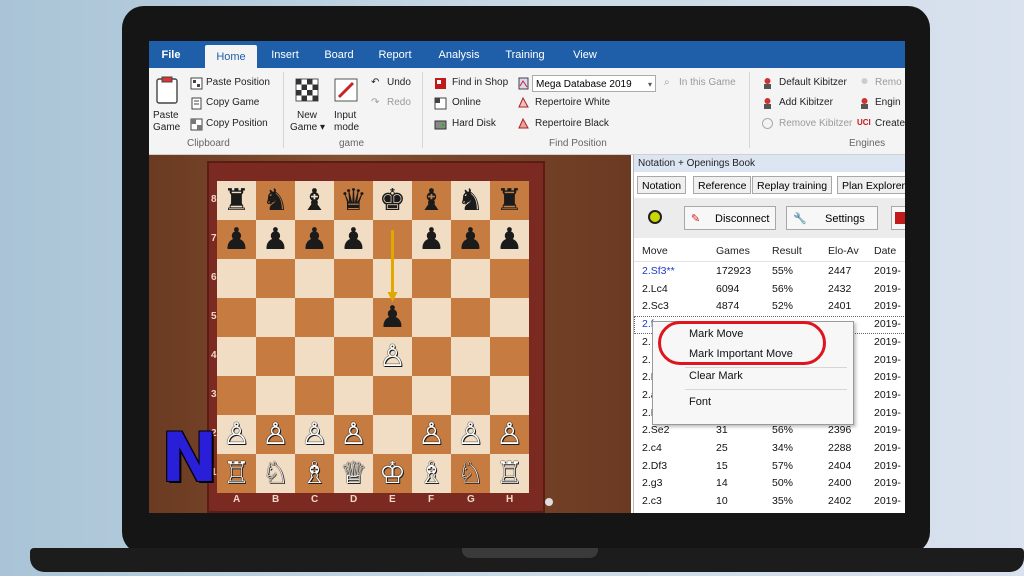 The height and width of the screenshot is (576, 1024). I want to click on tab-report: Report, so click(395, 54).